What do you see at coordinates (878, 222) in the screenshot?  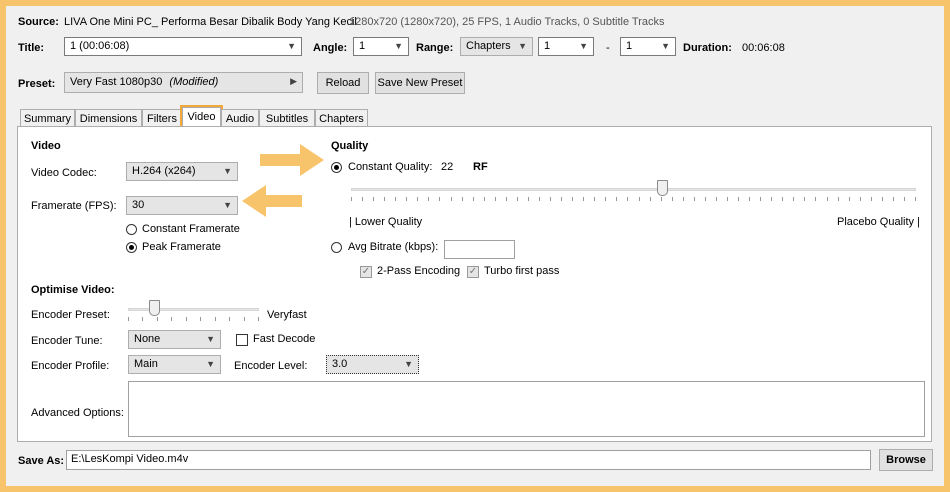 I see `placebo-quality-label: Placebo Quality |` at bounding box center [878, 222].